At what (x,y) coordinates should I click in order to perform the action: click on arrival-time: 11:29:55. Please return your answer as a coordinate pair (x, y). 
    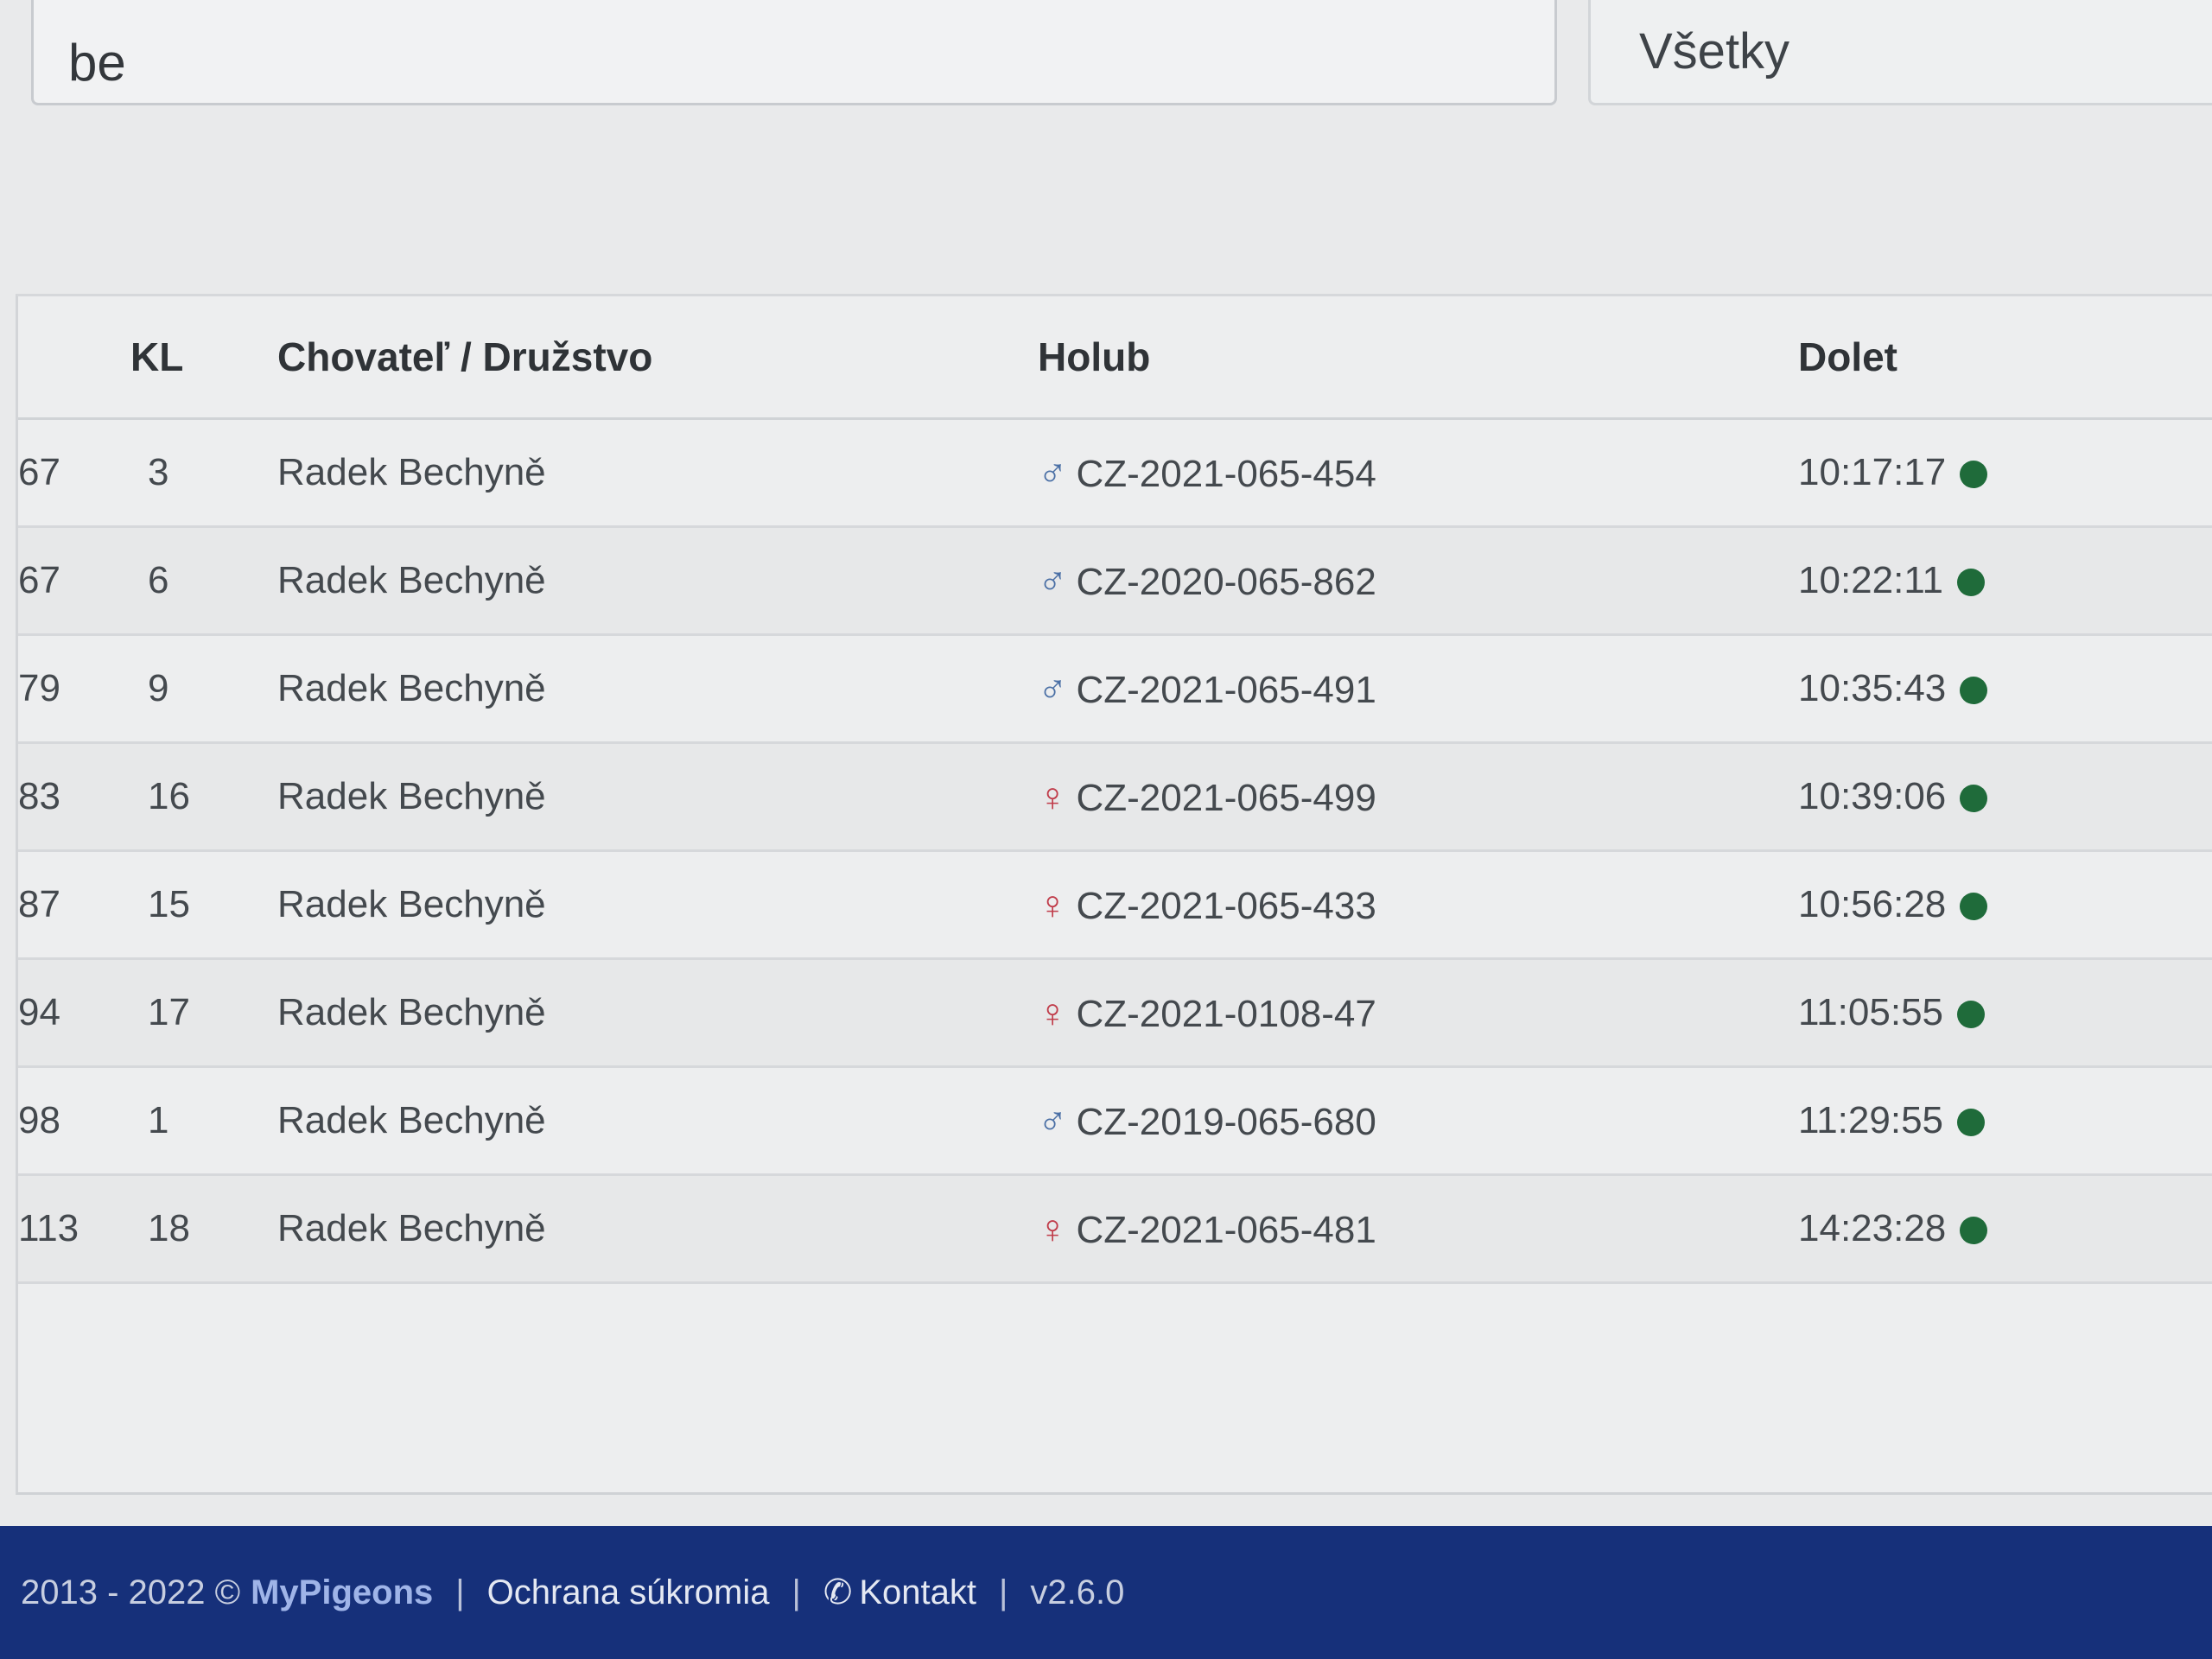
    Looking at the image, I should click on (1871, 1120).